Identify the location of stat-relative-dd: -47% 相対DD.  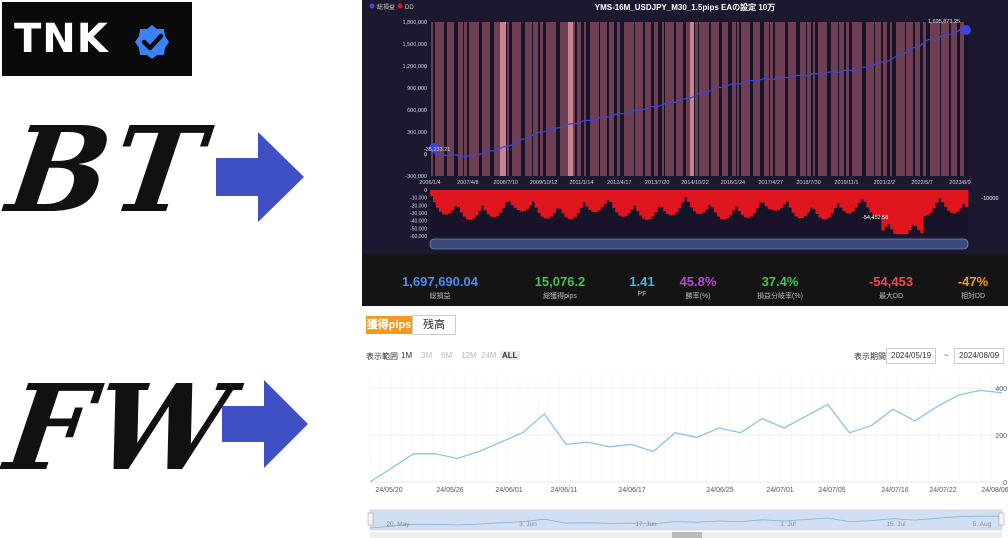
(973, 287).